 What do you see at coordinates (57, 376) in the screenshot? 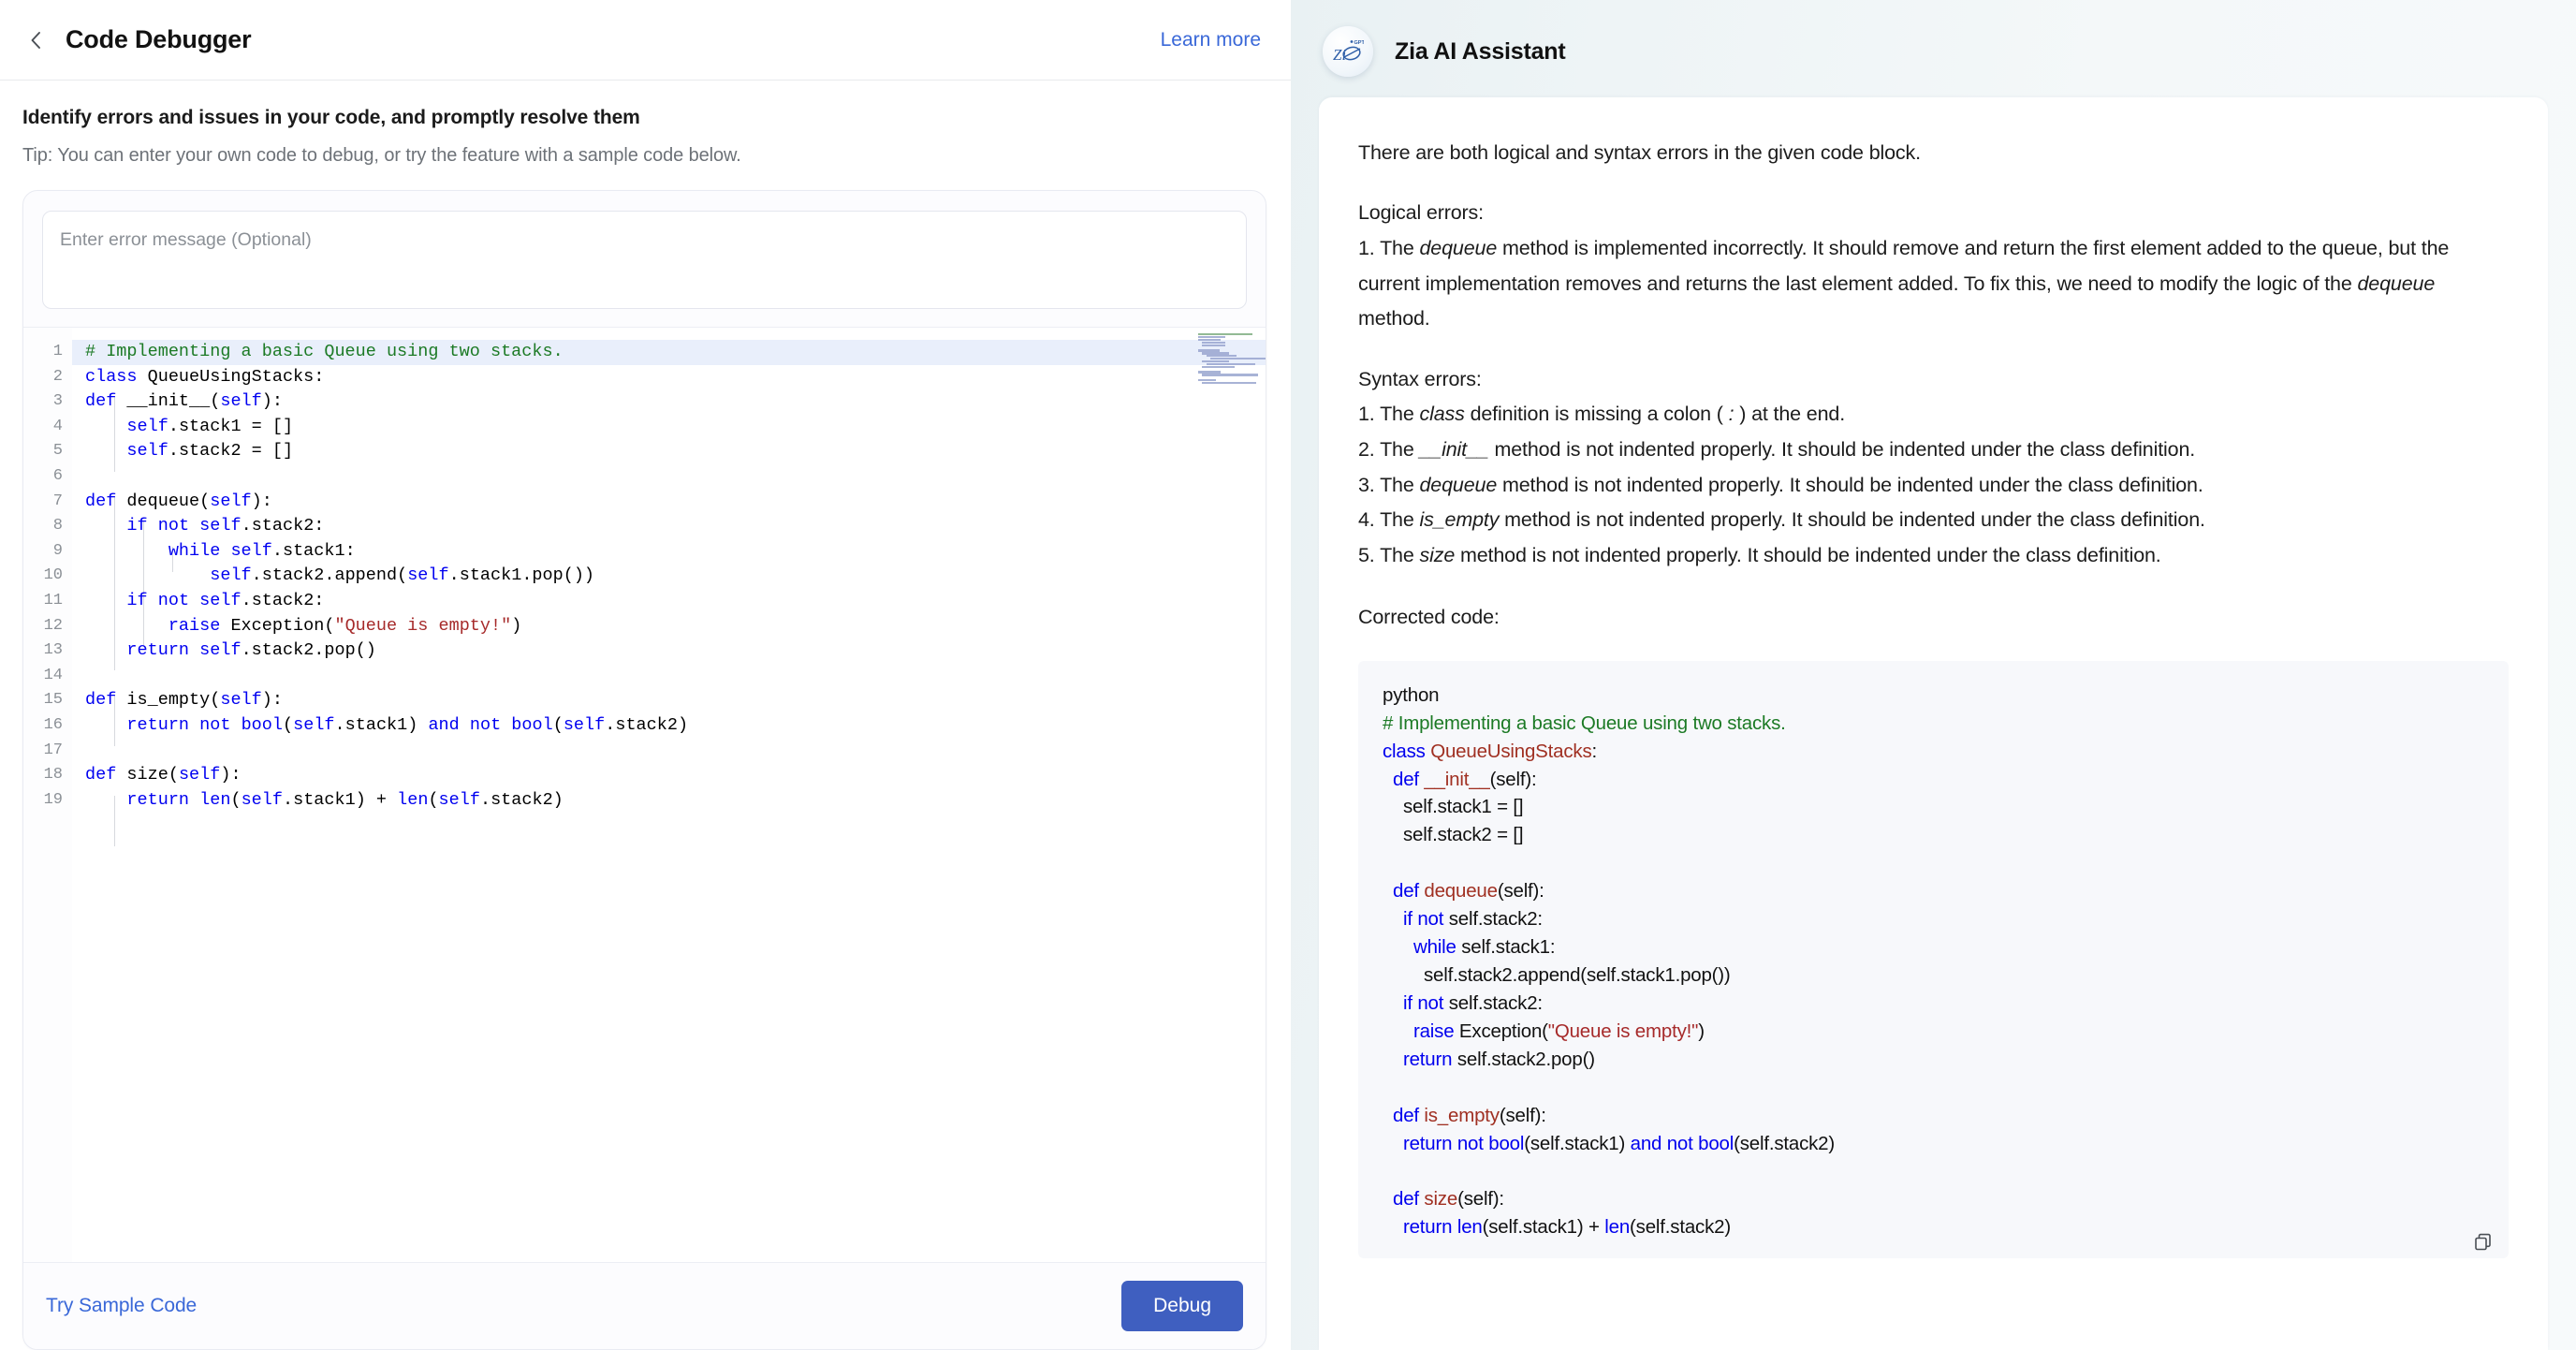
I see `line-number: 2` at bounding box center [57, 376].